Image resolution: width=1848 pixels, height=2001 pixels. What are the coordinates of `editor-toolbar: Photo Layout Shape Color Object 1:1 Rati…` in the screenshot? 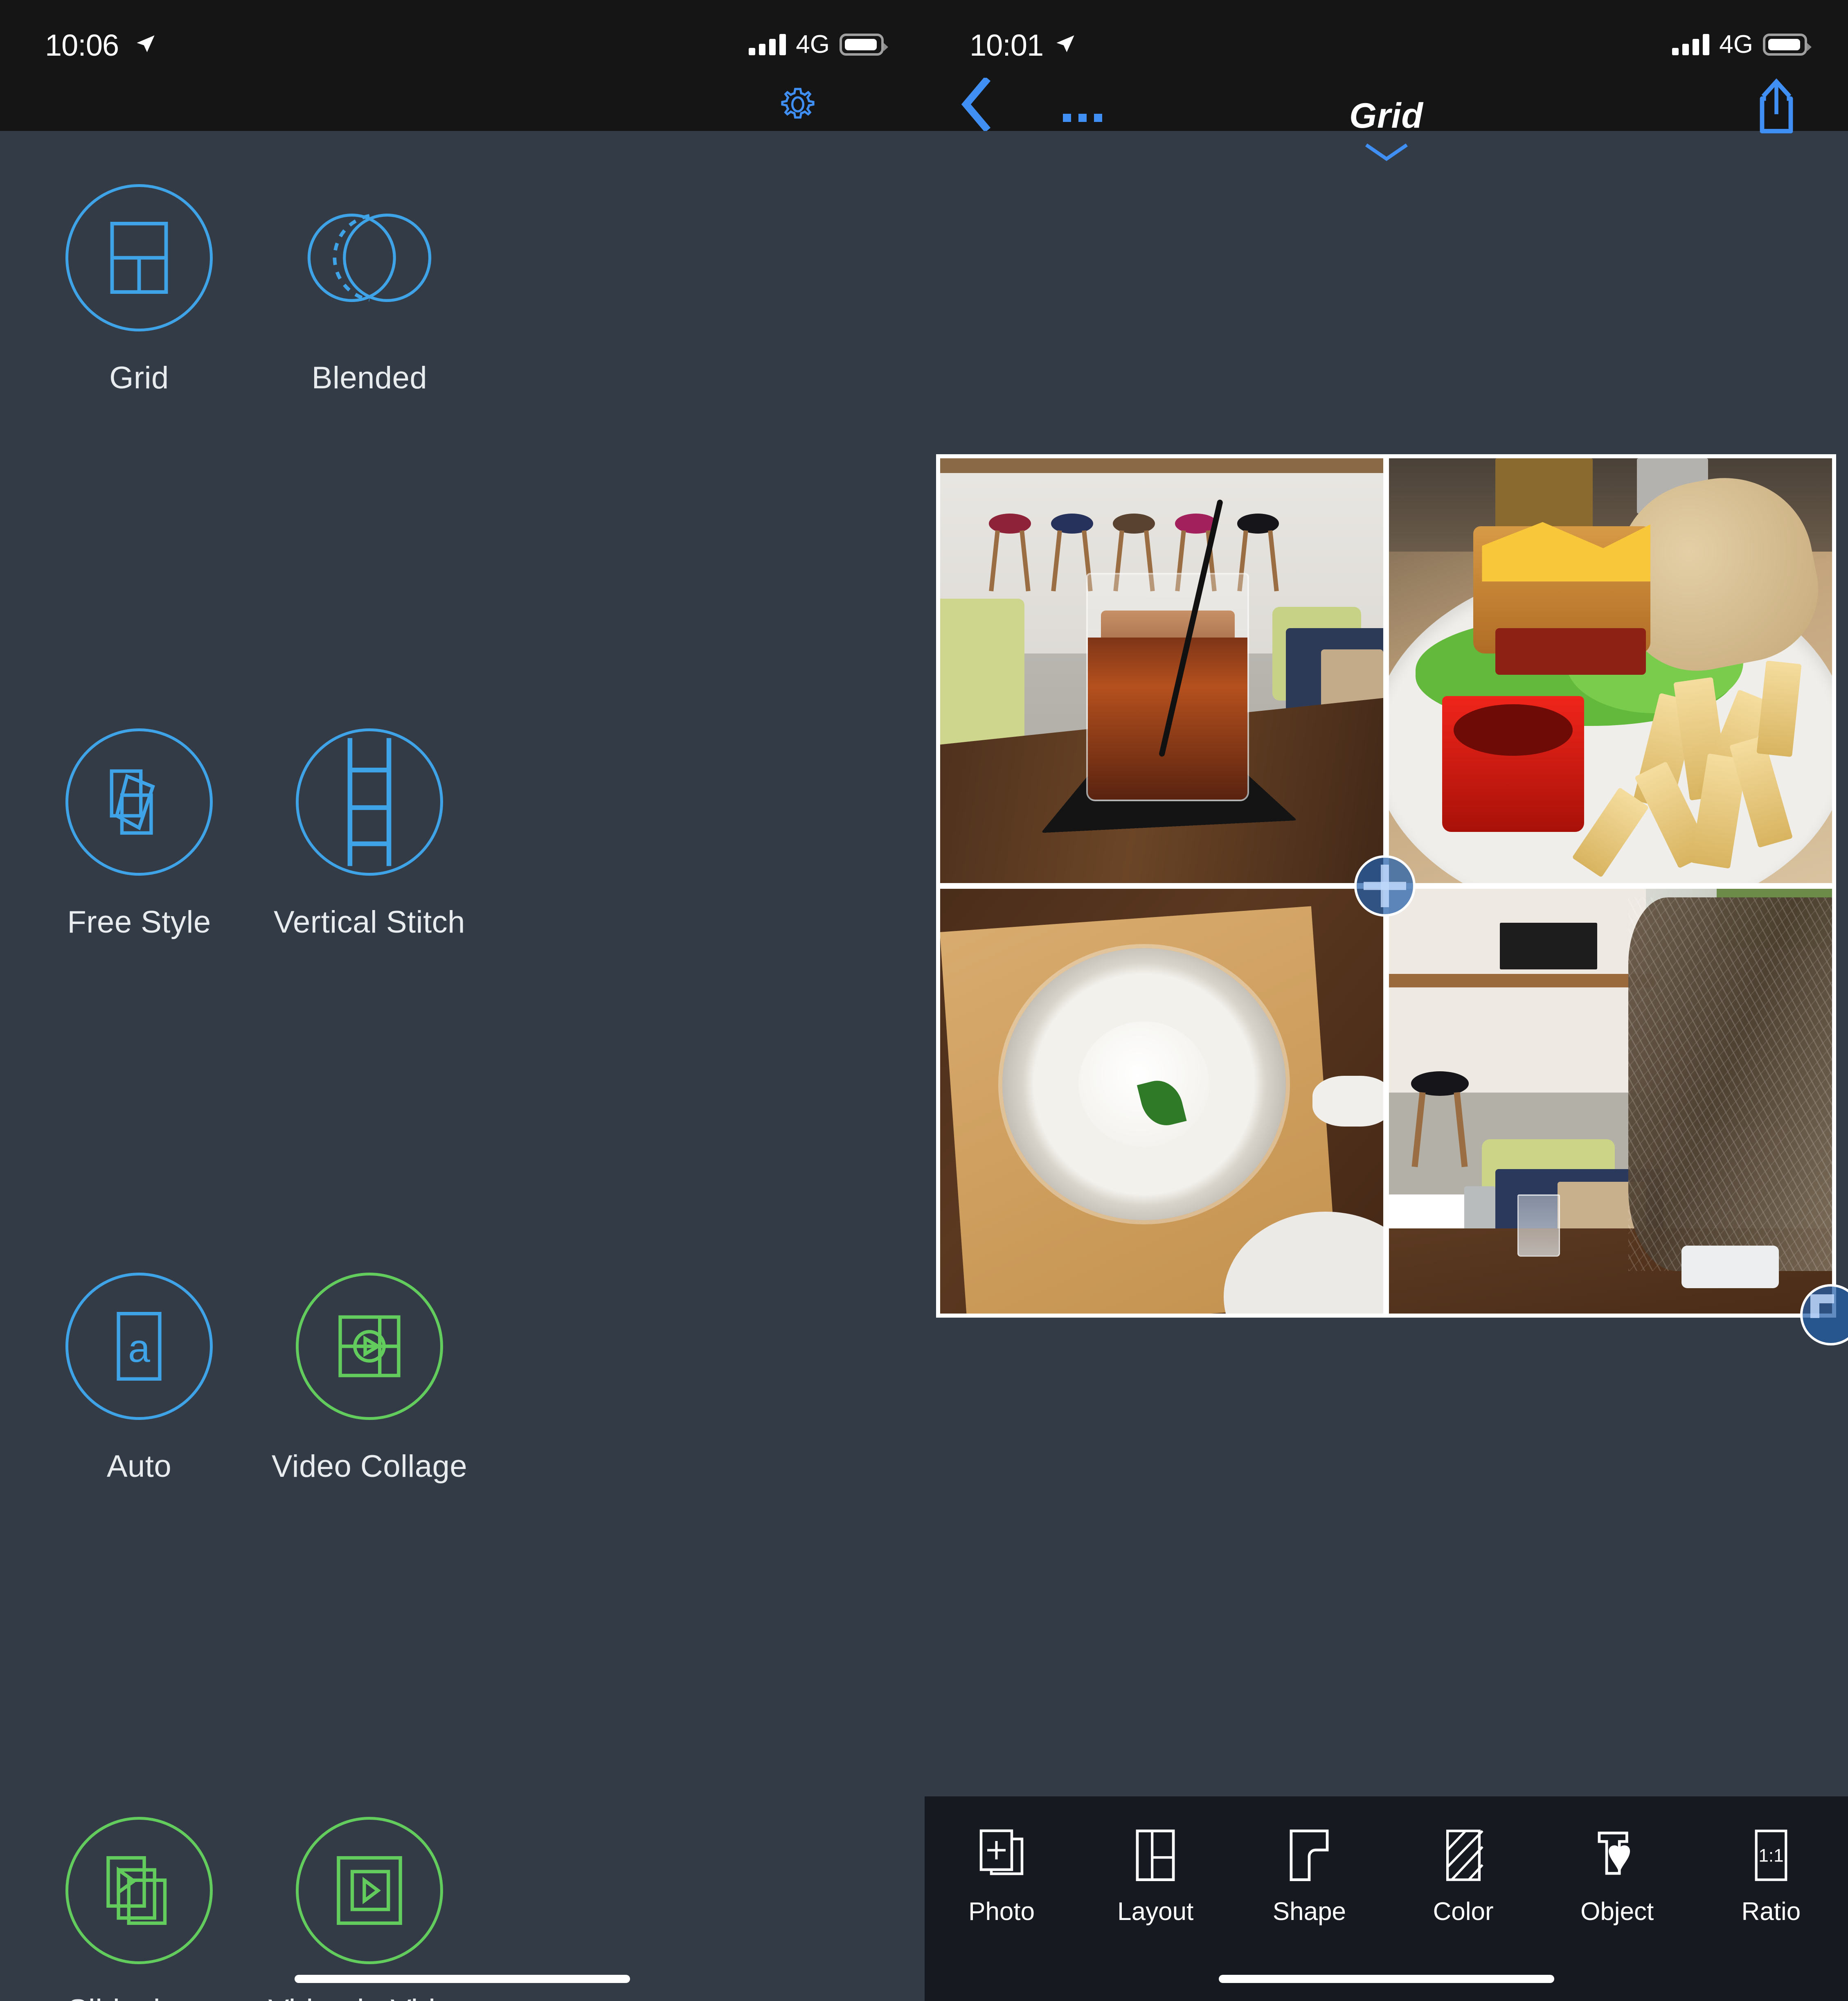 It's located at (1386, 1899).